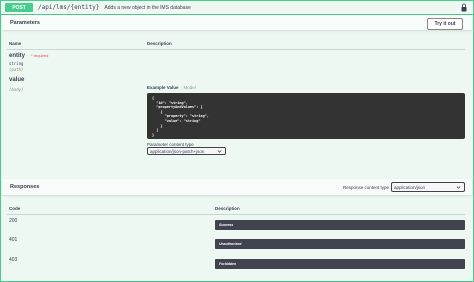  What do you see at coordinates (428, 187) in the screenshot?
I see `response-content-type-select: application/json` at bounding box center [428, 187].